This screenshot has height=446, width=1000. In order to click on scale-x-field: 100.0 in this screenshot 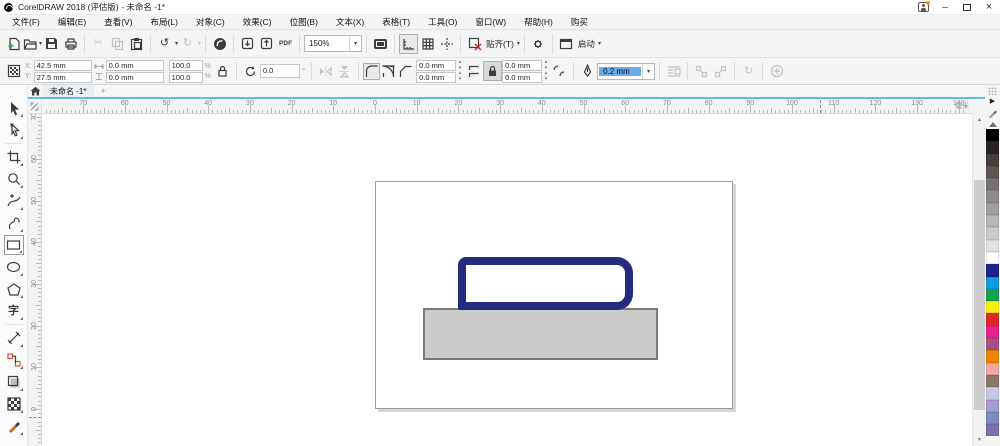, I will do `click(185, 65)`.